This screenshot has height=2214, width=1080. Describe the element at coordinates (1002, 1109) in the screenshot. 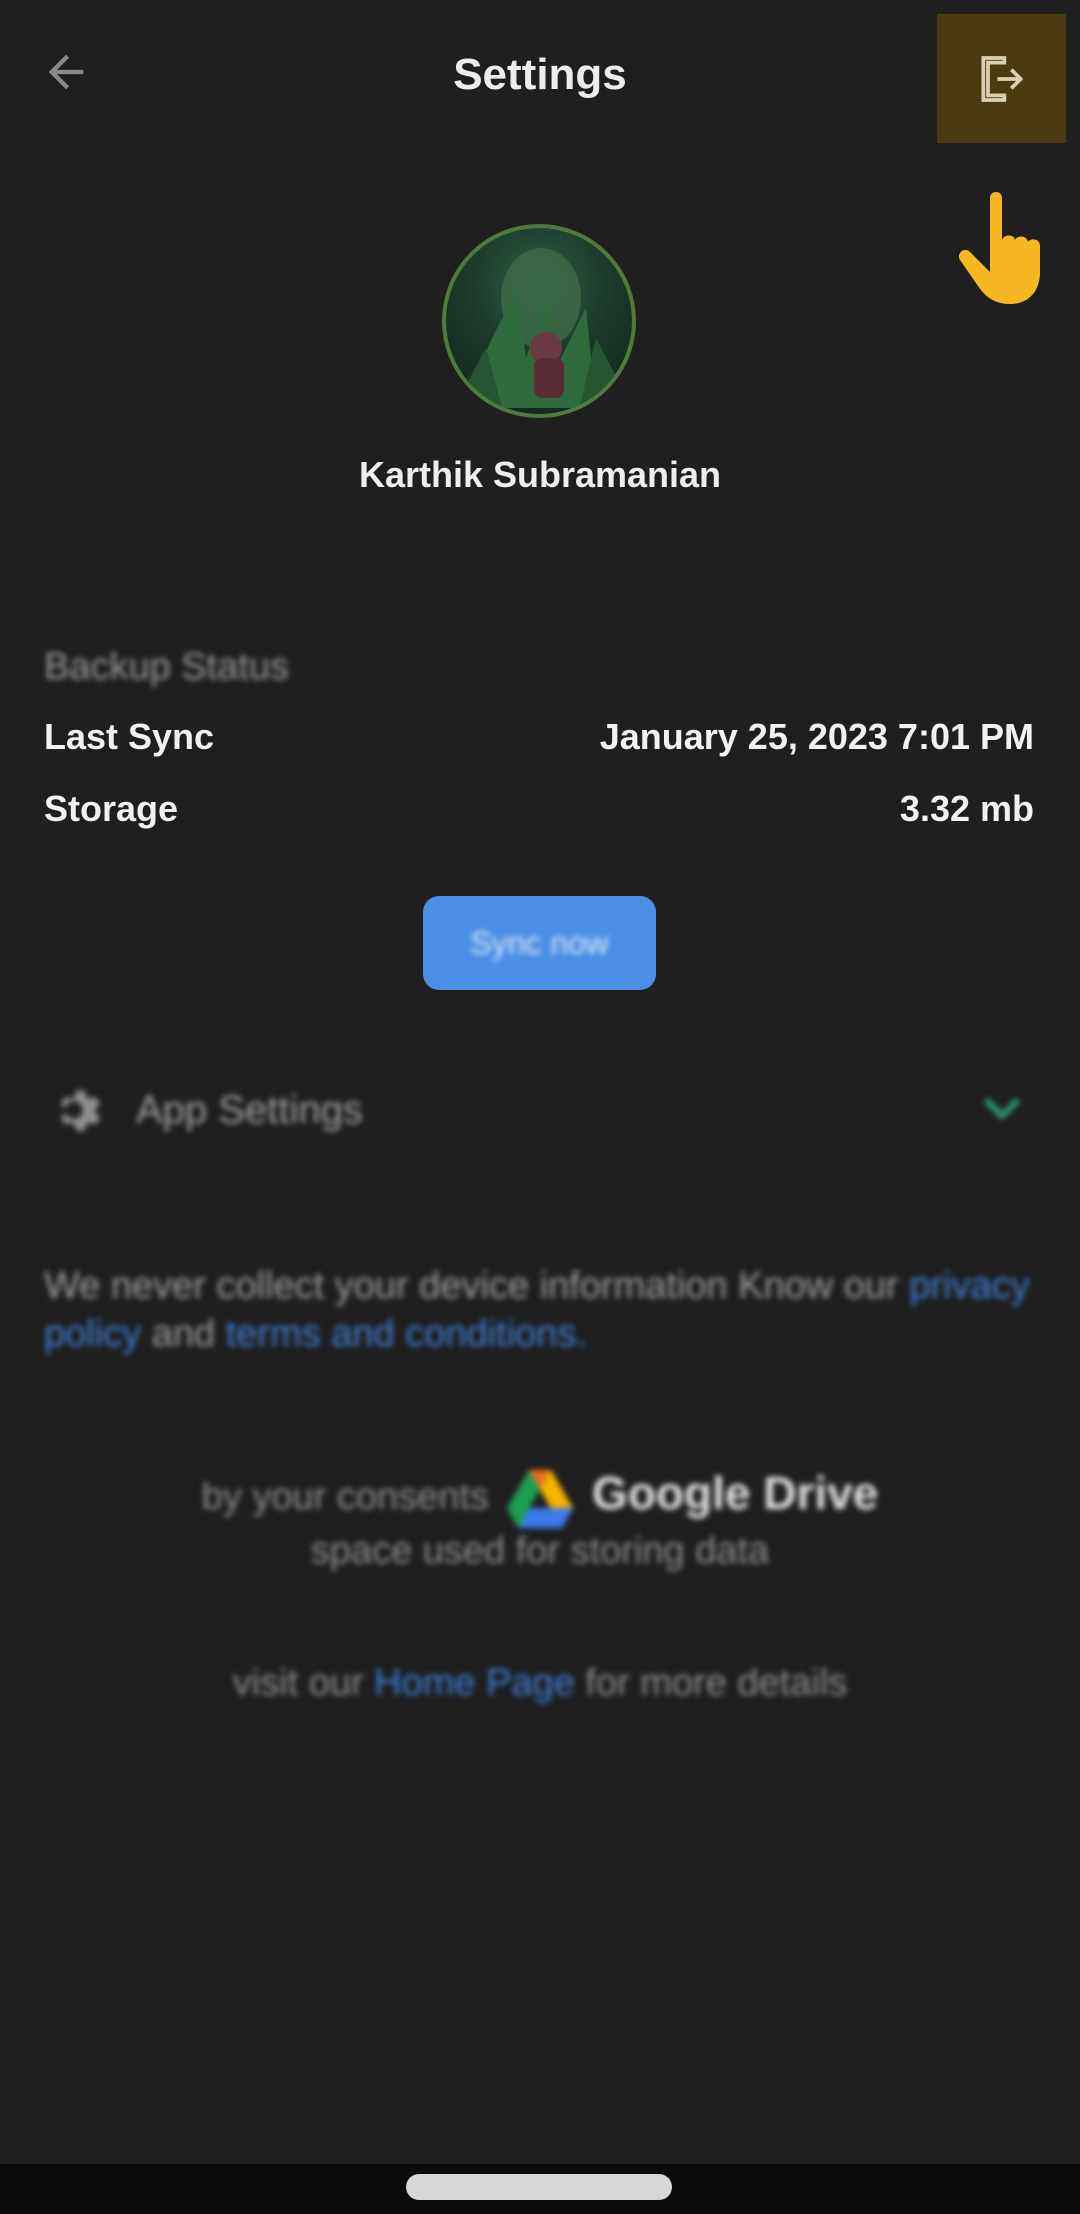

I see `chevron-down-icon` at that location.